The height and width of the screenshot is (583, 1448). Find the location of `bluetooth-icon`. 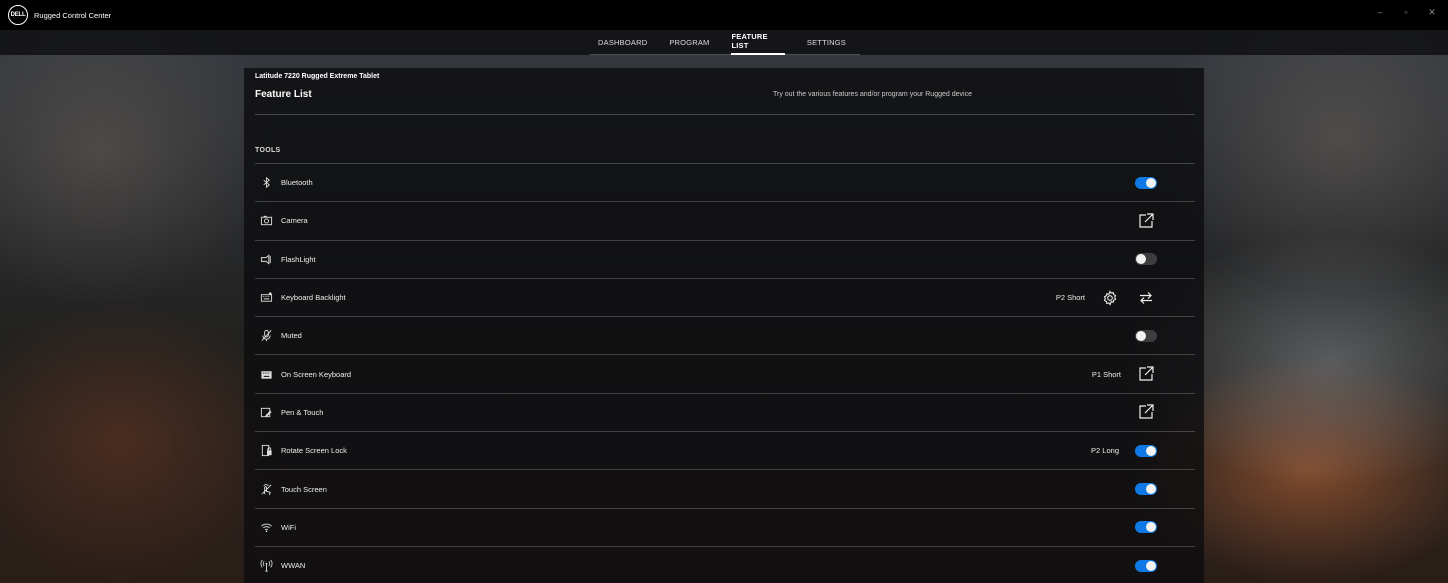

bluetooth-icon is located at coordinates (266, 183).